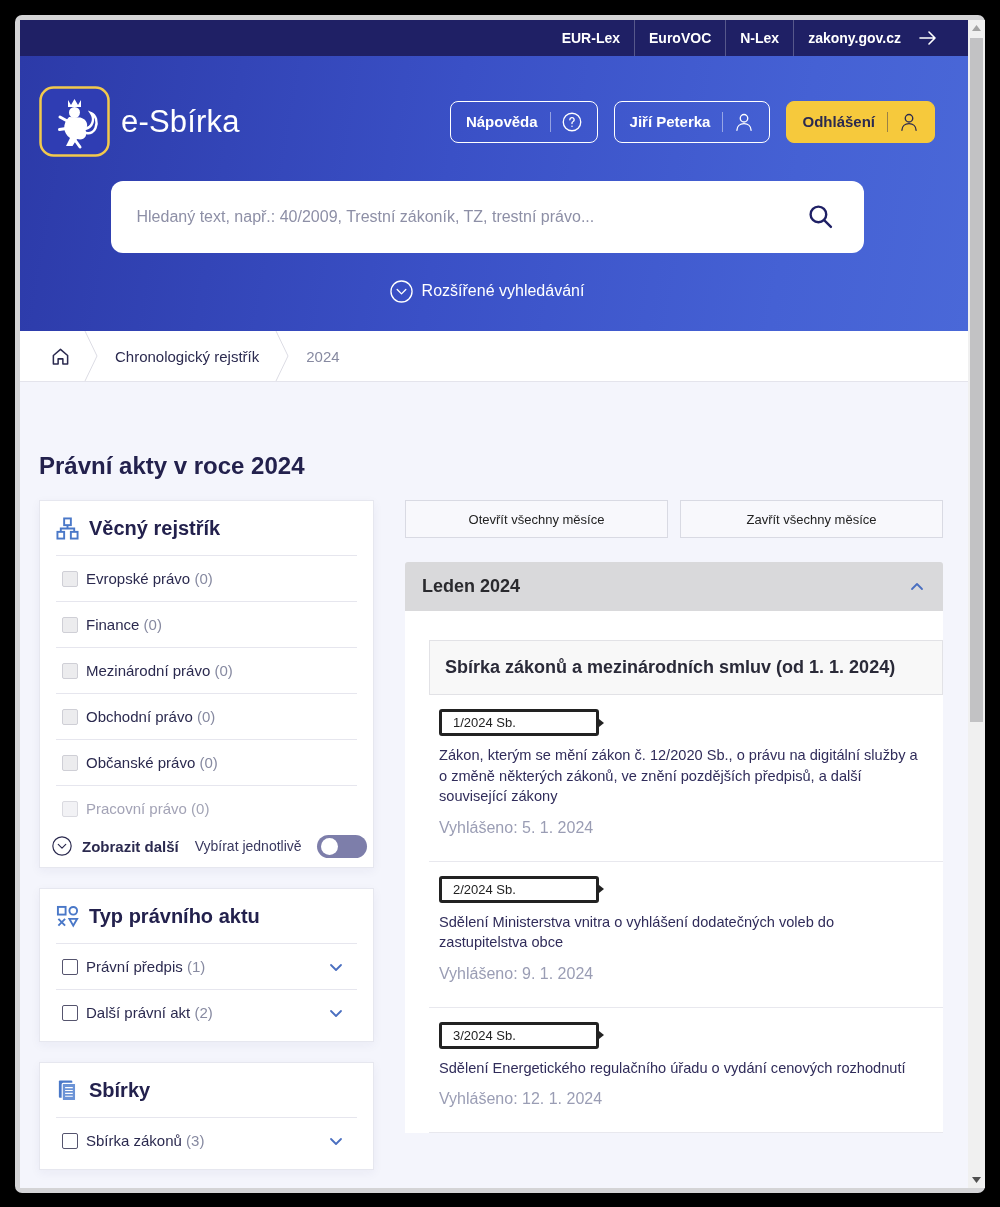 The image size is (1000, 1207). I want to click on scrollbar, so click(976, 604).